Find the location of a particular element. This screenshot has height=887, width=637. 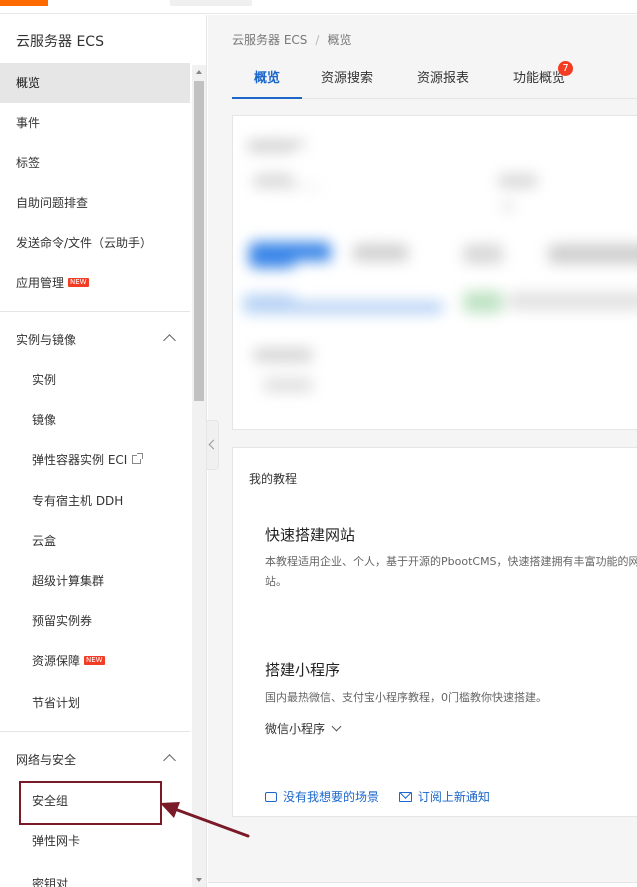

tutorial-title-website: 快速搭建网站 is located at coordinates (310, 534).